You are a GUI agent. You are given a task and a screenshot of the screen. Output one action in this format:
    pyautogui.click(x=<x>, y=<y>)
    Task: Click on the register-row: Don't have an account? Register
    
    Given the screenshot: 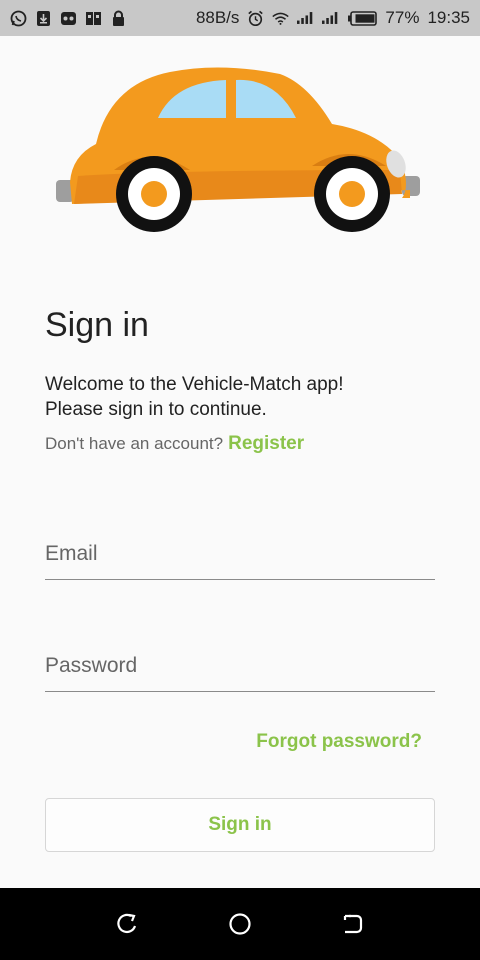 What is the action you would take?
    pyautogui.click(x=174, y=444)
    